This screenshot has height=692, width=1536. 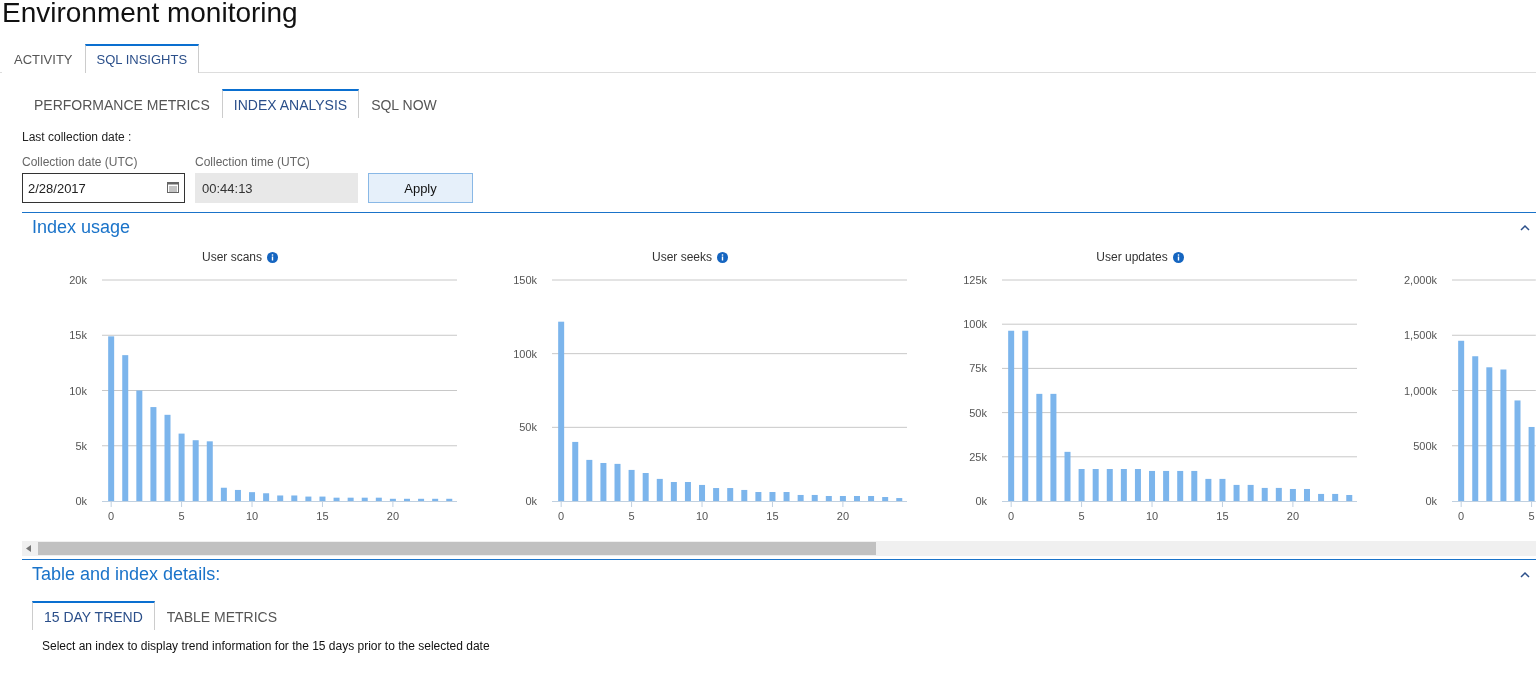 What do you see at coordinates (81, 227) in the screenshot?
I see `section-title: Index usage` at bounding box center [81, 227].